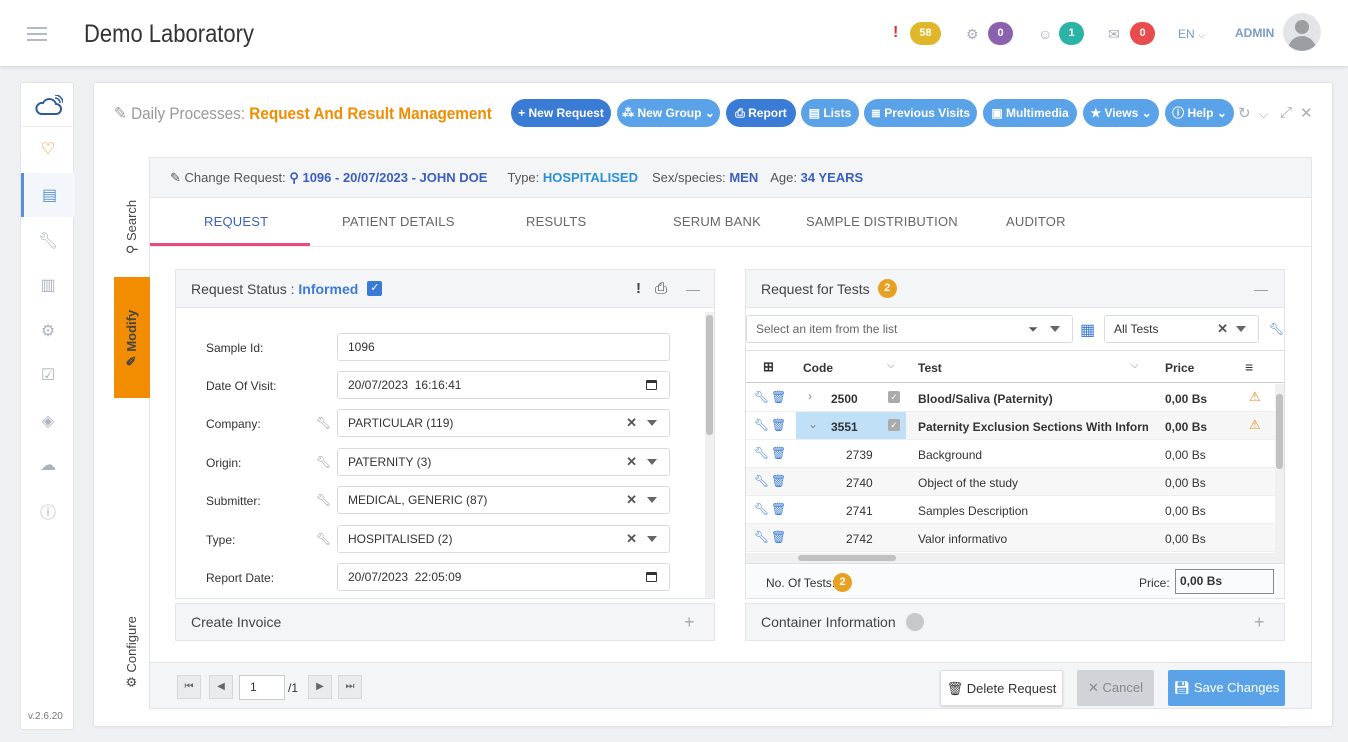 The width and height of the screenshot is (1348, 742). What do you see at coordinates (48, 331) in the screenshot?
I see `gear-icon: ⚙` at bounding box center [48, 331].